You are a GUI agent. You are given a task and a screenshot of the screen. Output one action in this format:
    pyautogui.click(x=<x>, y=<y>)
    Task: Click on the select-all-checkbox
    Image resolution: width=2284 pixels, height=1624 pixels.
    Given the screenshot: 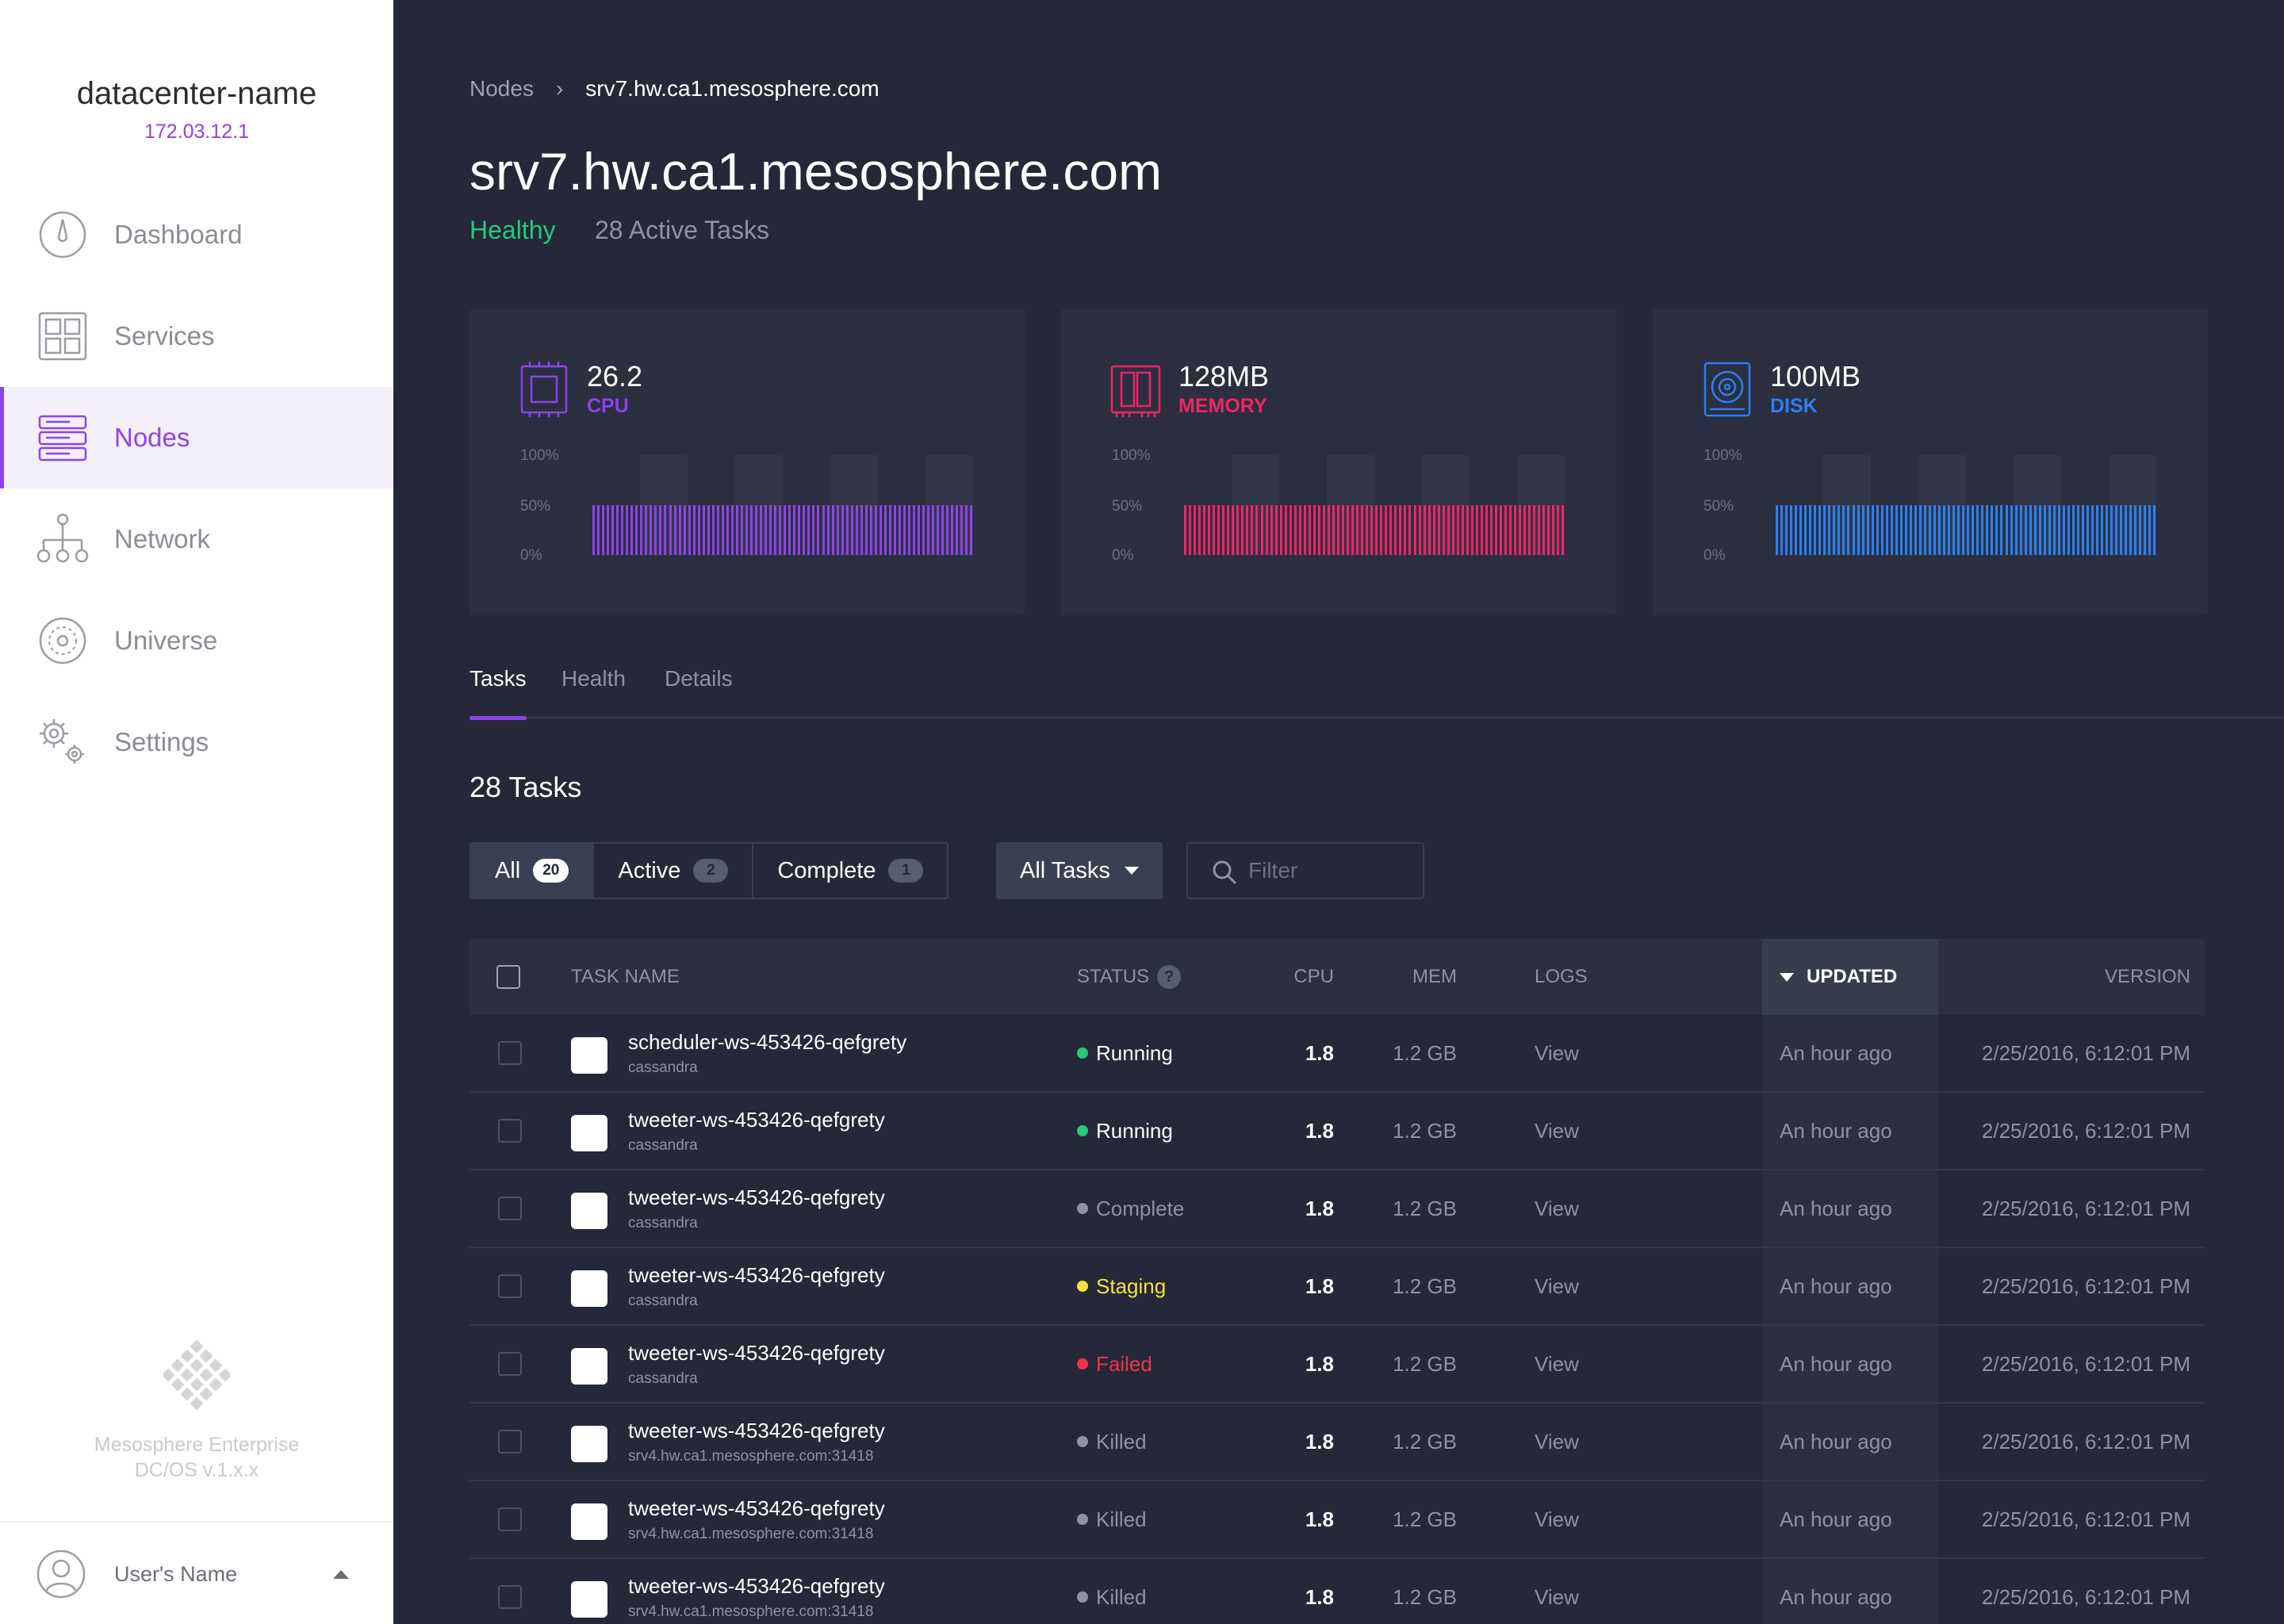 What is the action you would take?
    pyautogui.click(x=508, y=977)
    